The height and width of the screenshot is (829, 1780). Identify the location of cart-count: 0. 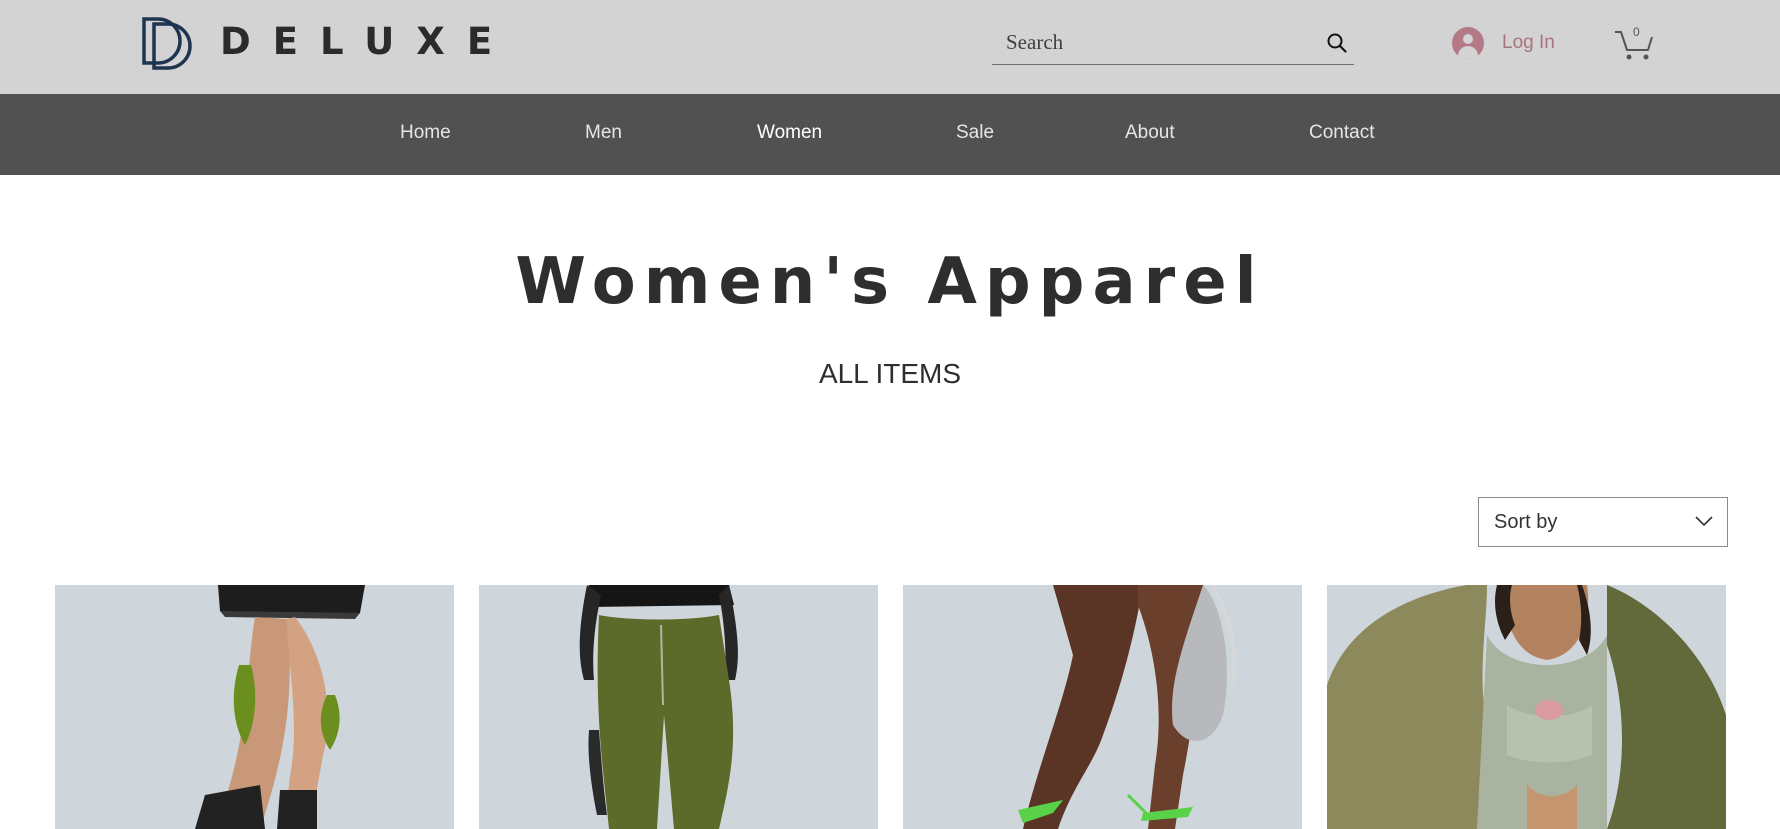
(1636, 32).